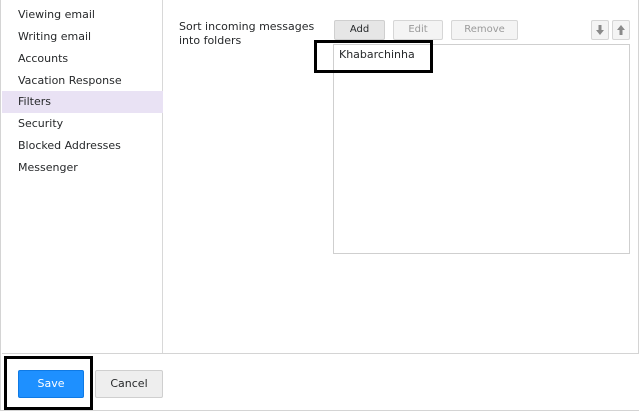 The width and height of the screenshot is (640, 412). Describe the element at coordinates (320, 381) in the screenshot. I see `settings-footer: Save Cancel` at that location.